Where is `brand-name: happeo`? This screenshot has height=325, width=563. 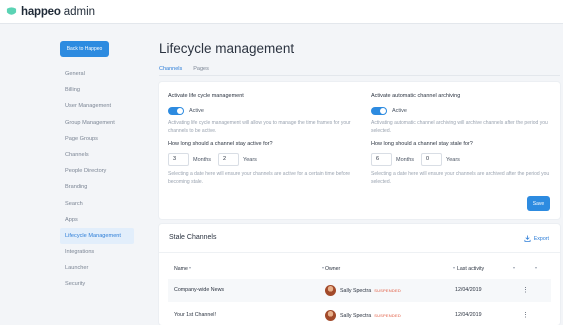
brand-name: happeo is located at coordinates (41, 11).